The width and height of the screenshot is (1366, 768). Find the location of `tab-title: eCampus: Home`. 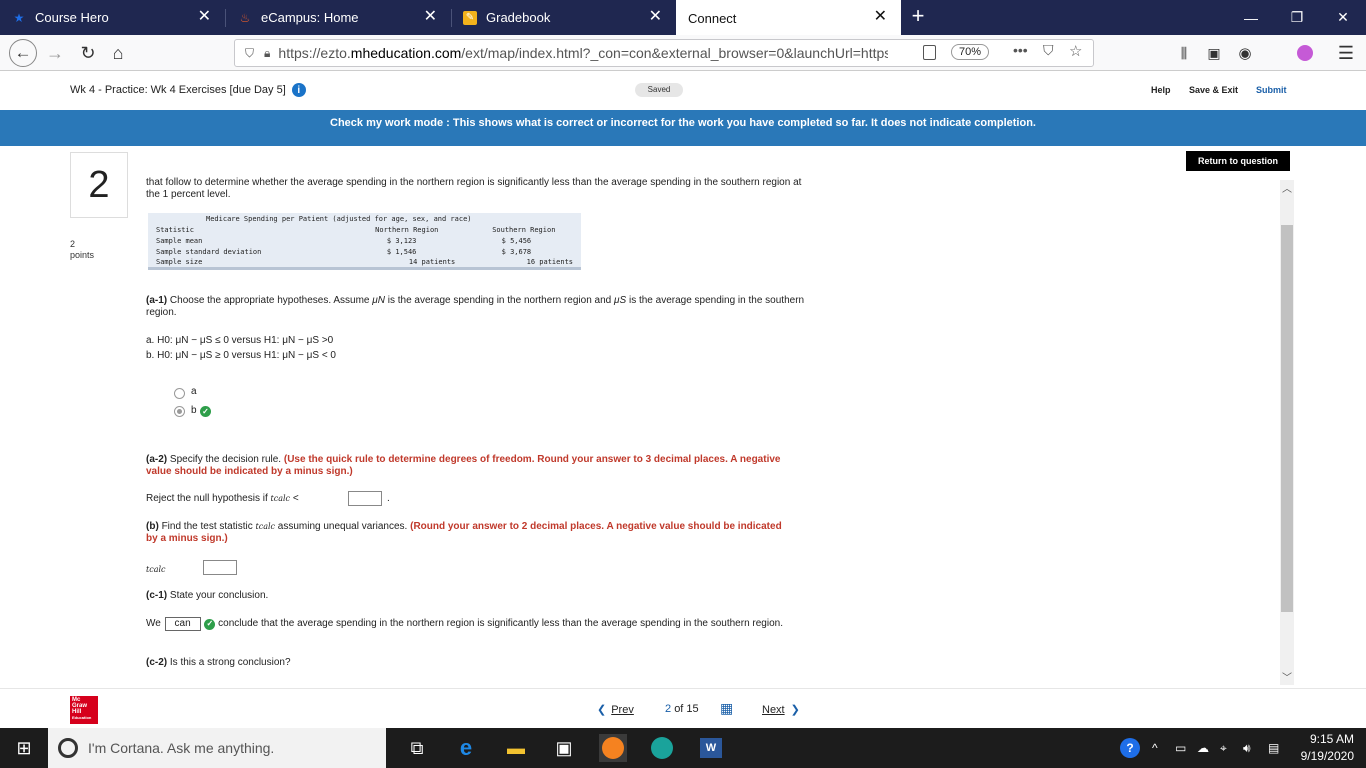

tab-title: eCampus: Home is located at coordinates (310, 17).